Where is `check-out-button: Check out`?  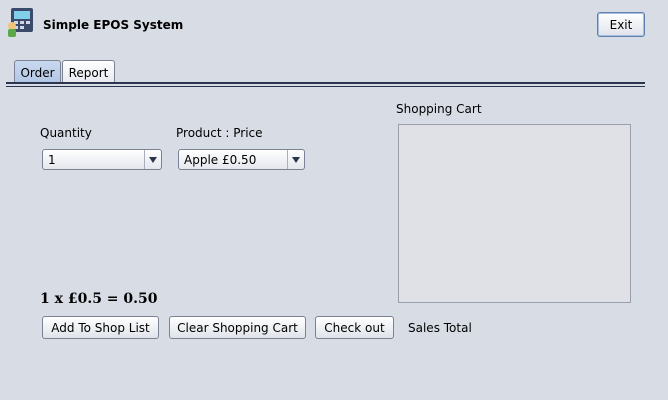
check-out-button: Check out is located at coordinates (354, 327).